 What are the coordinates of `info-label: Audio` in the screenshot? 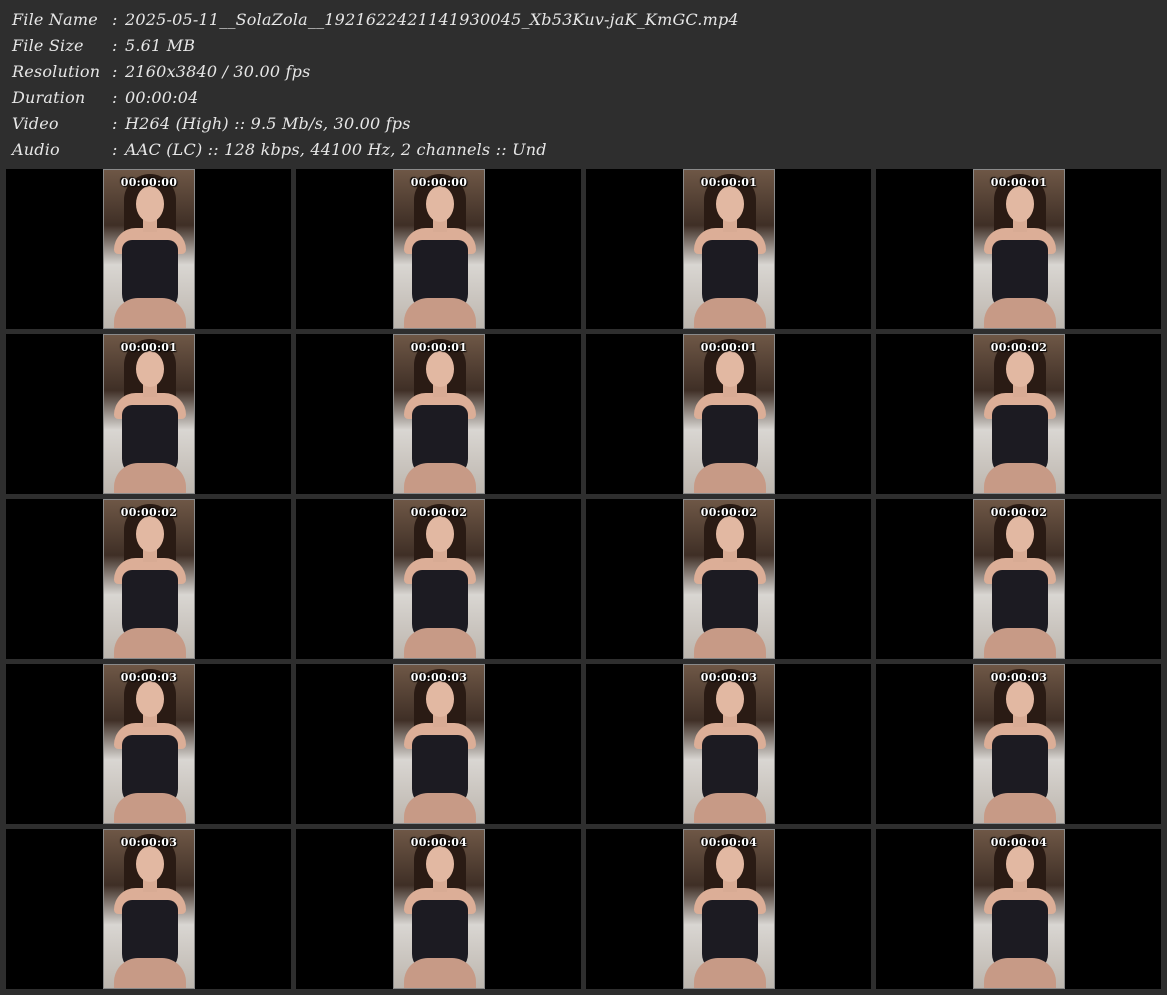 It's located at (36, 149).